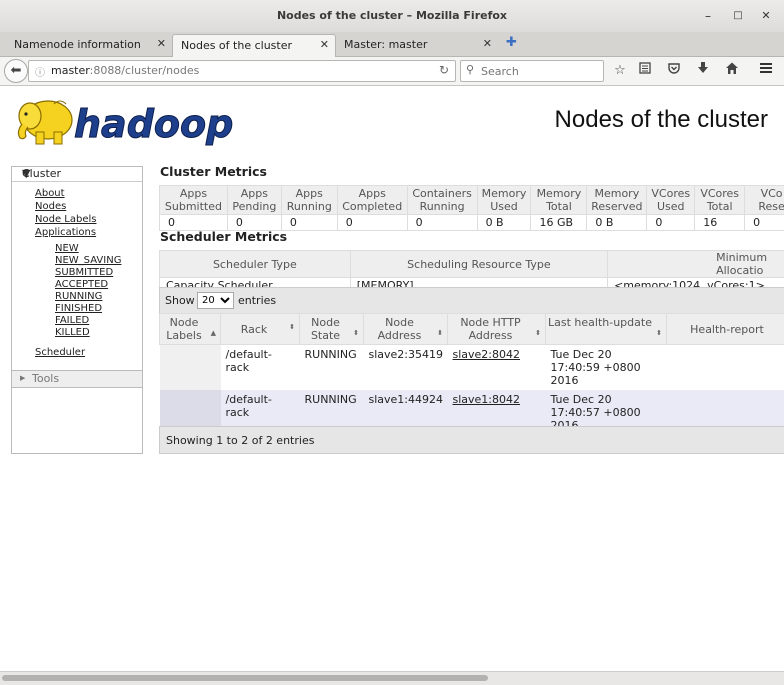 Image resolution: width=784 pixels, height=685 pixels. I want to click on metrics-header-cell: AppsSubmitted, so click(194, 200).